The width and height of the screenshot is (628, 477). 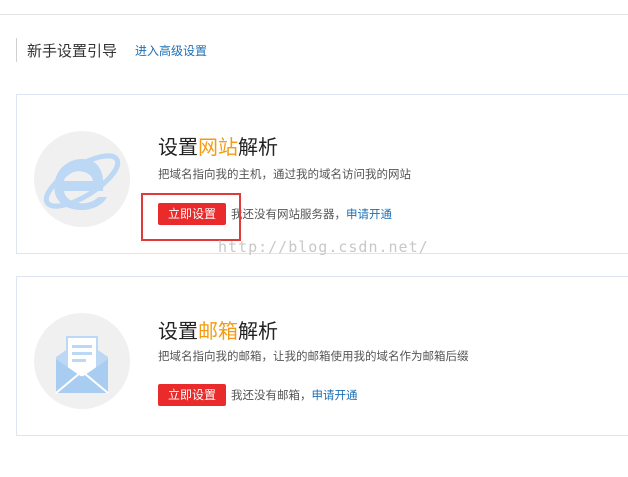 I want to click on website-card-title: 设置网站解析, so click(x=218, y=145).